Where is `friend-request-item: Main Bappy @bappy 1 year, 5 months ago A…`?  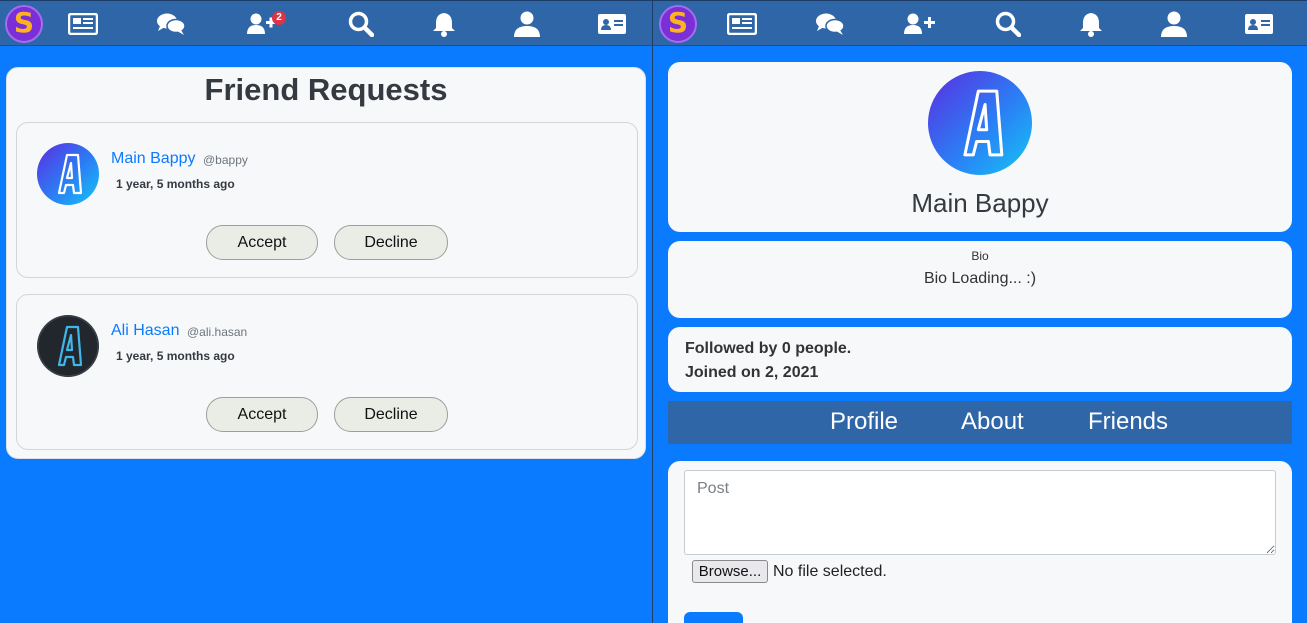
friend-request-item: Main Bappy @bappy 1 year, 5 months ago A… is located at coordinates (327, 200).